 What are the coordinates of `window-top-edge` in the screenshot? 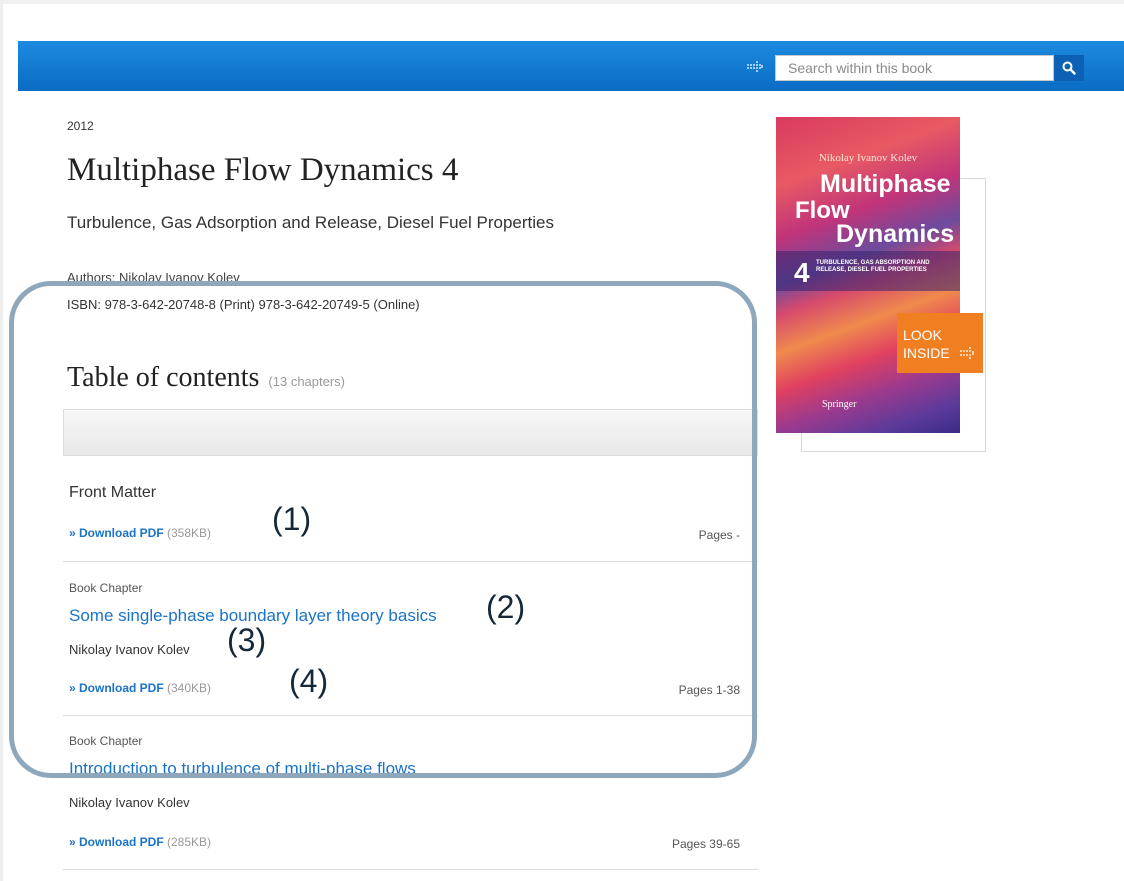 It's located at (562, 2).